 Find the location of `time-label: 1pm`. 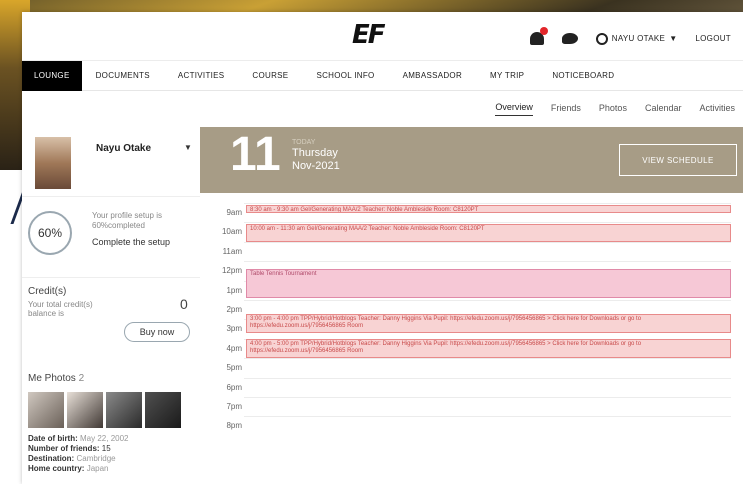

time-label: 1pm is located at coordinates (234, 290).